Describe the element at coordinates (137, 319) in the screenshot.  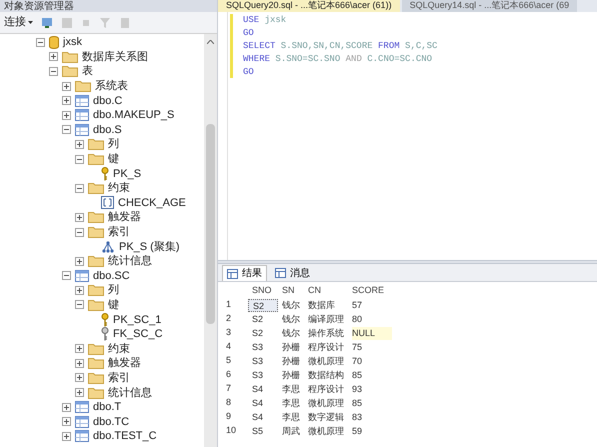
I see `tree-item: PK_SC_1` at that location.